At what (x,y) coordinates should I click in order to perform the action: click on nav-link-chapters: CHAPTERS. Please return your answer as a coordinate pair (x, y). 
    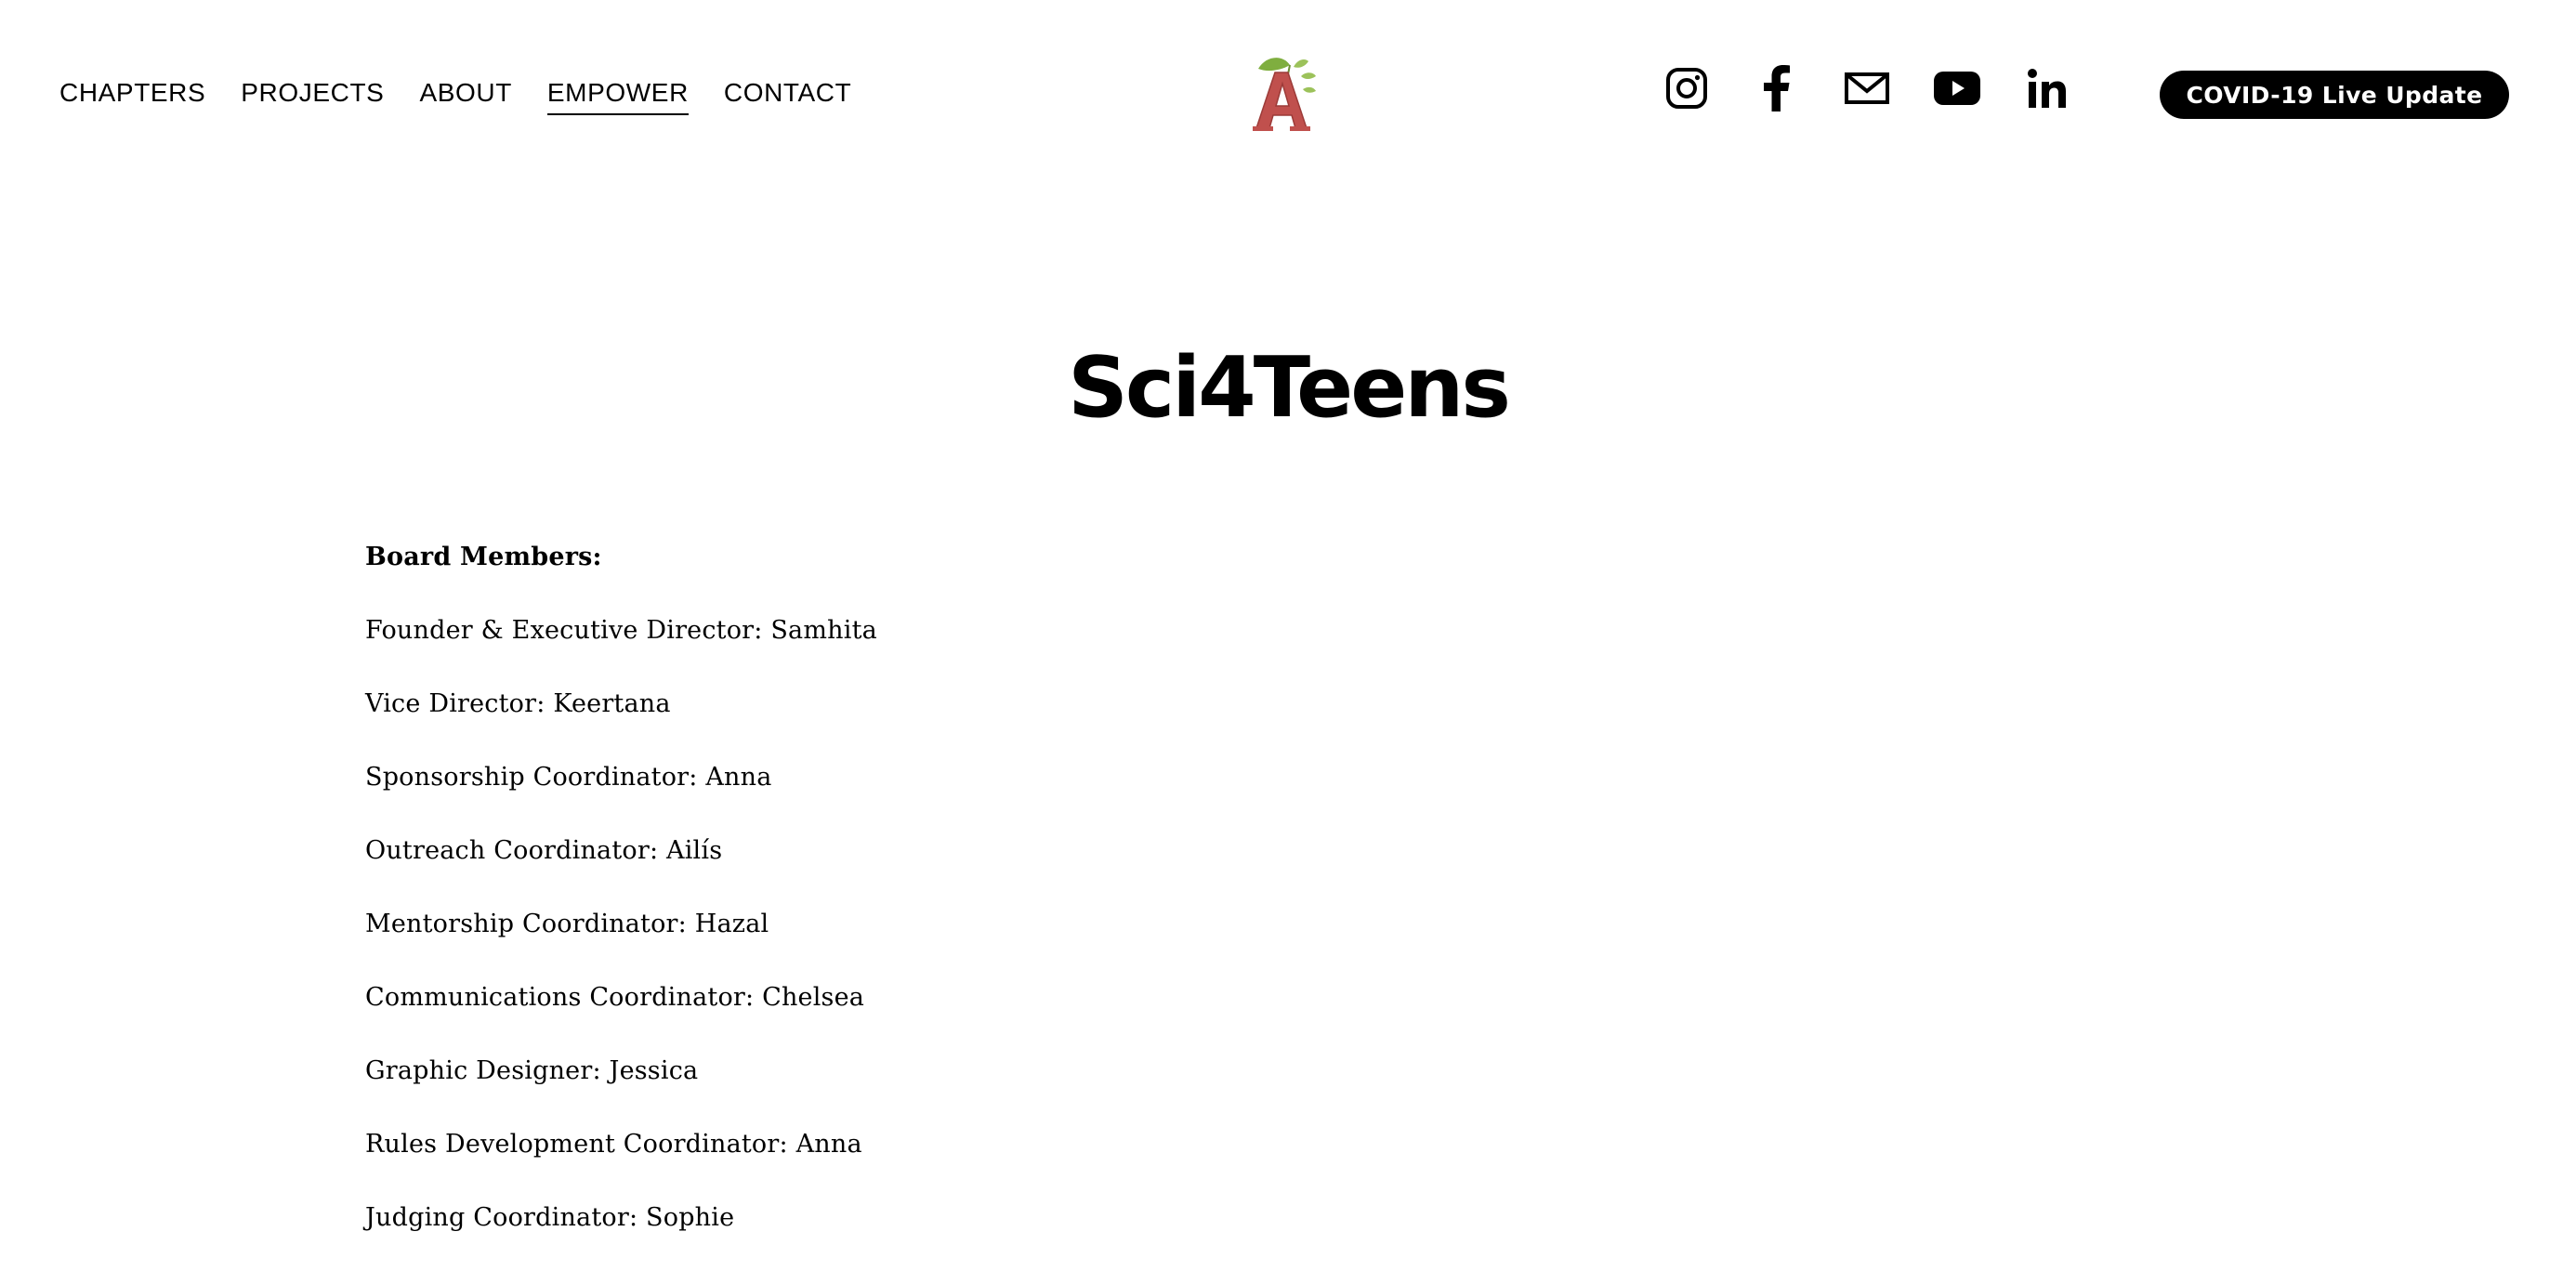
    Looking at the image, I should click on (132, 95).